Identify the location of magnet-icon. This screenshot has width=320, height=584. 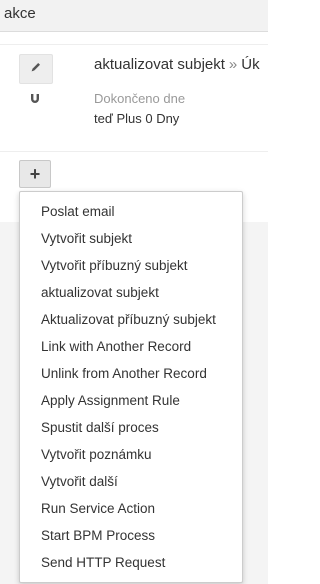
(35, 99).